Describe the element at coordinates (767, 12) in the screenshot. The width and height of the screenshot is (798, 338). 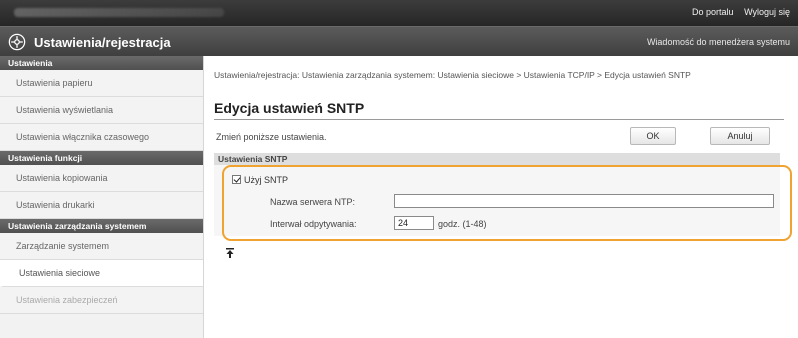
I see `logout-link: Wyloguj się` at that location.